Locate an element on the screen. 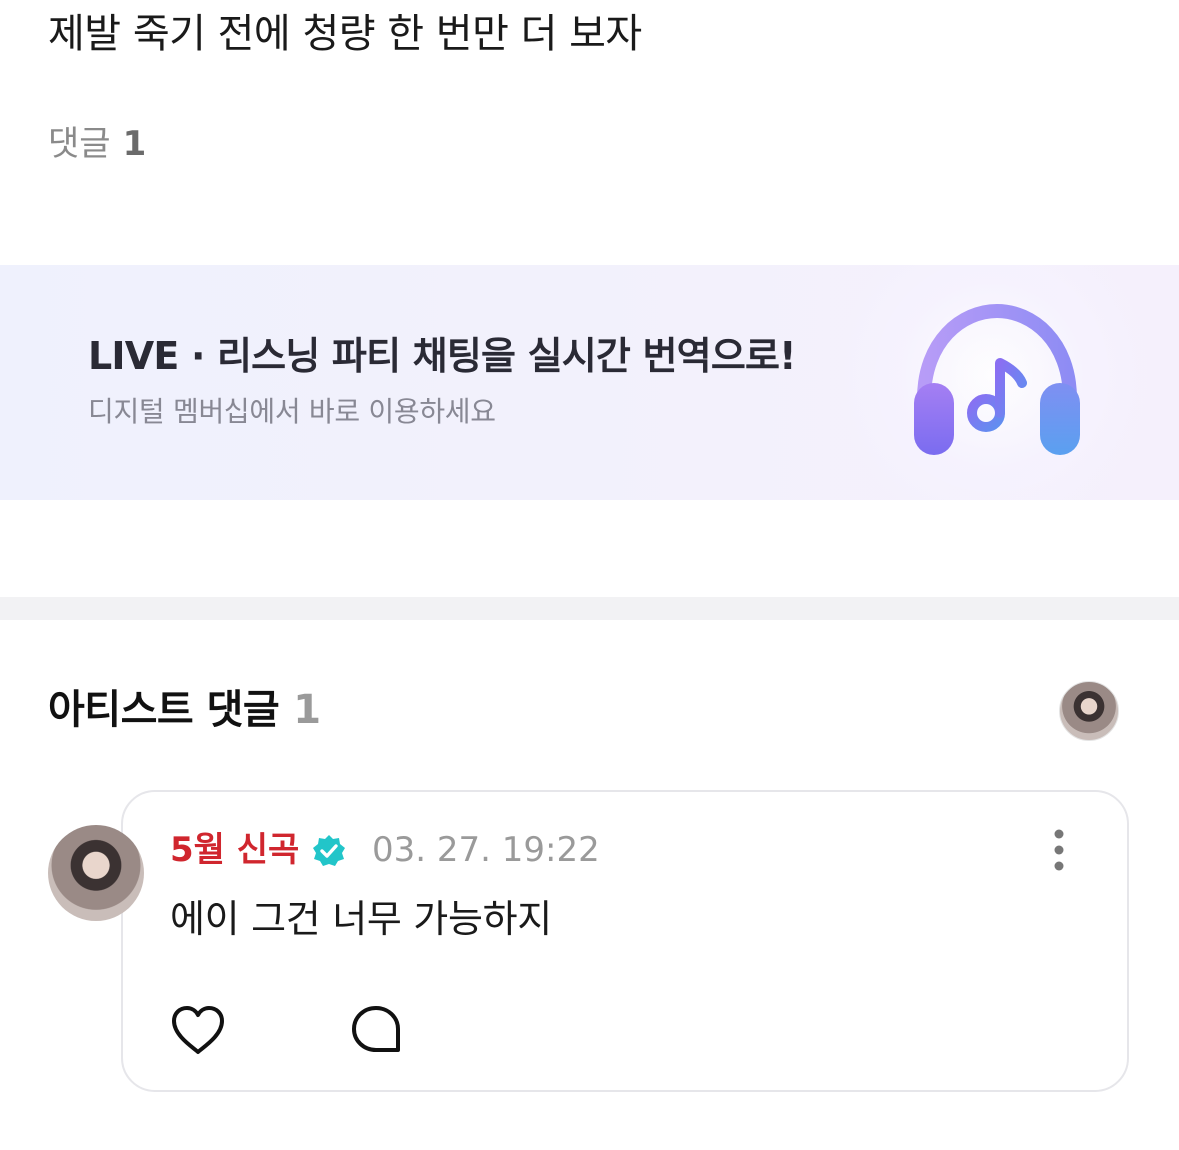 The height and width of the screenshot is (1150, 1179). artist-comments-count: 1 is located at coordinates (307, 710).